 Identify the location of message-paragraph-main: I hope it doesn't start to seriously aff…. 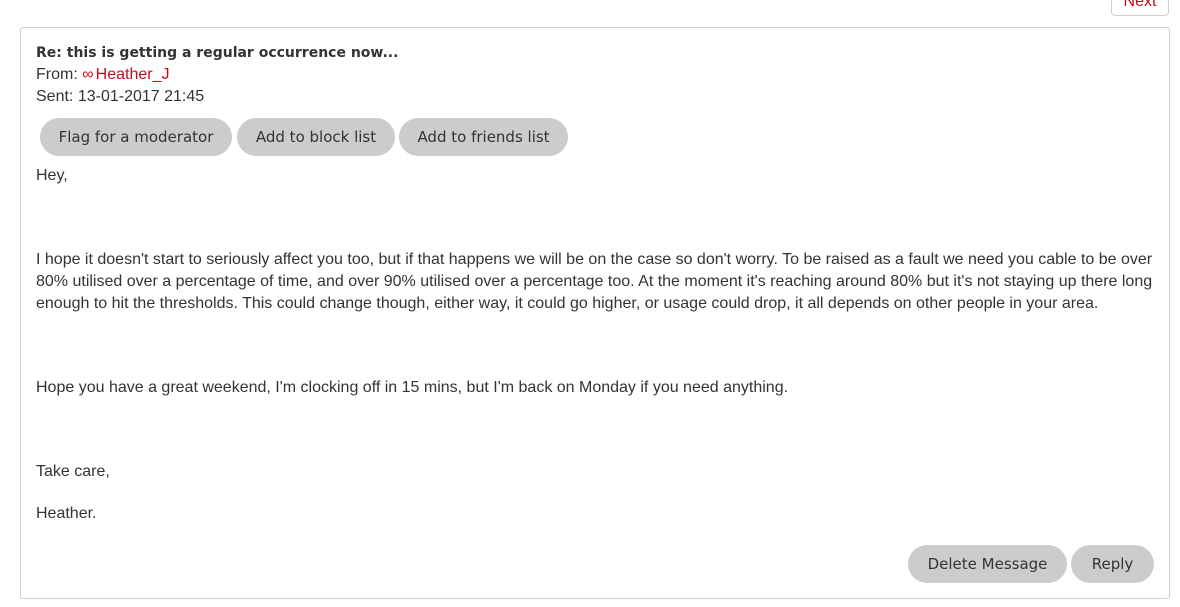
(594, 281).